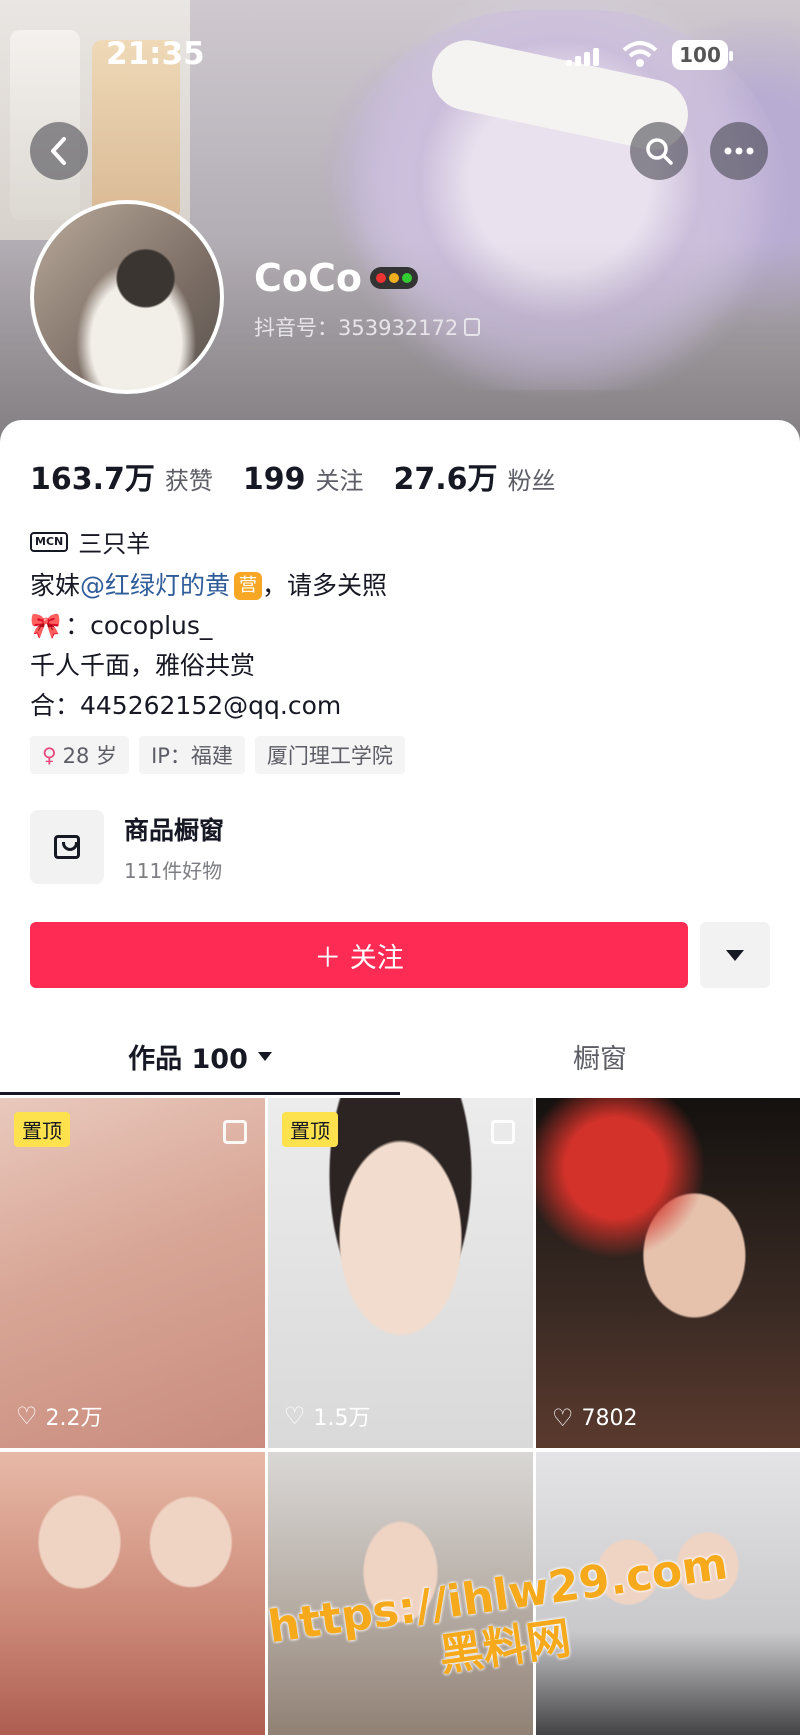  Describe the element at coordinates (173, 870) in the screenshot. I see `shop-subtitle: 111件好物` at that location.